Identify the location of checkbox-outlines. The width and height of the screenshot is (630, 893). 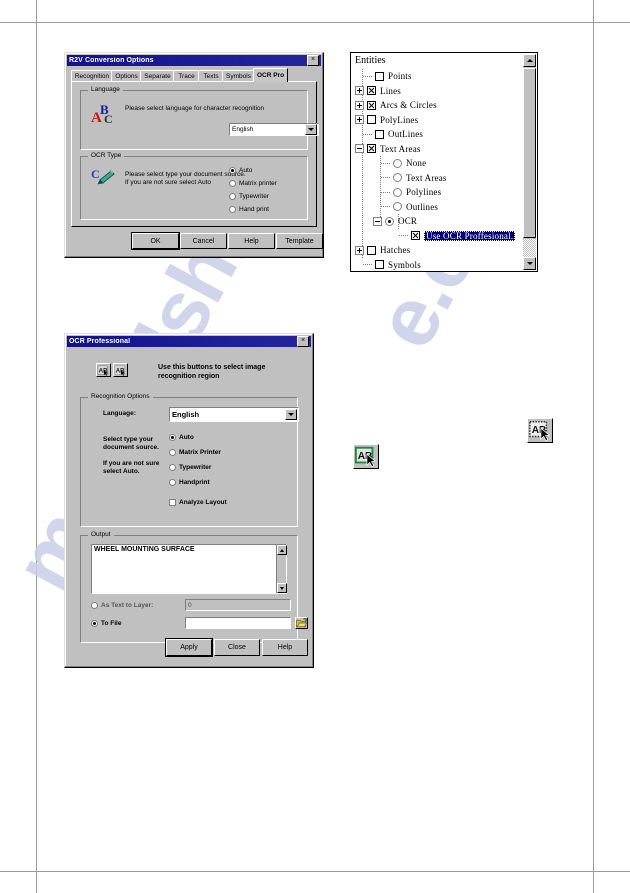
(379, 134).